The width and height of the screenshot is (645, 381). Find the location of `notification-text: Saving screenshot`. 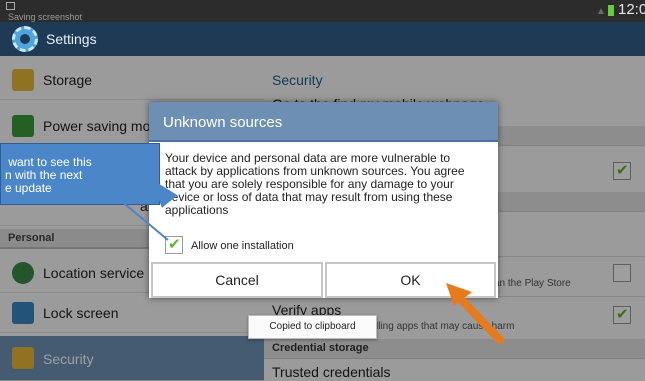

notification-text: Saving screenshot is located at coordinates (45, 17).